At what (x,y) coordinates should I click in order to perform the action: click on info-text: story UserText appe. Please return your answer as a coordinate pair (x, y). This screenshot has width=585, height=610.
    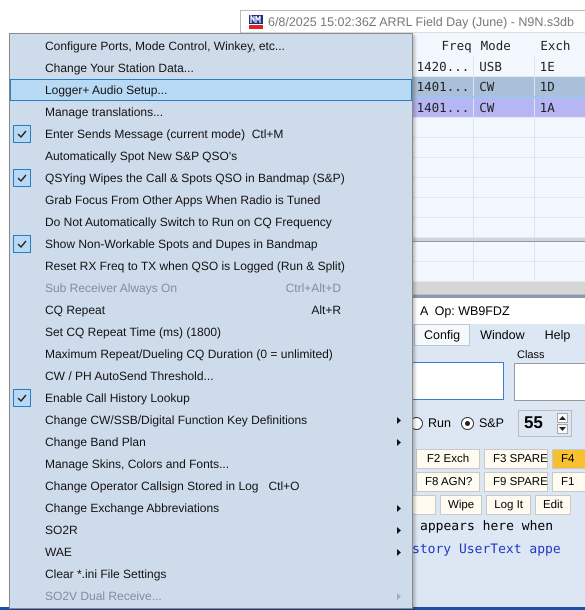
    Looking at the image, I should click on (486, 550).